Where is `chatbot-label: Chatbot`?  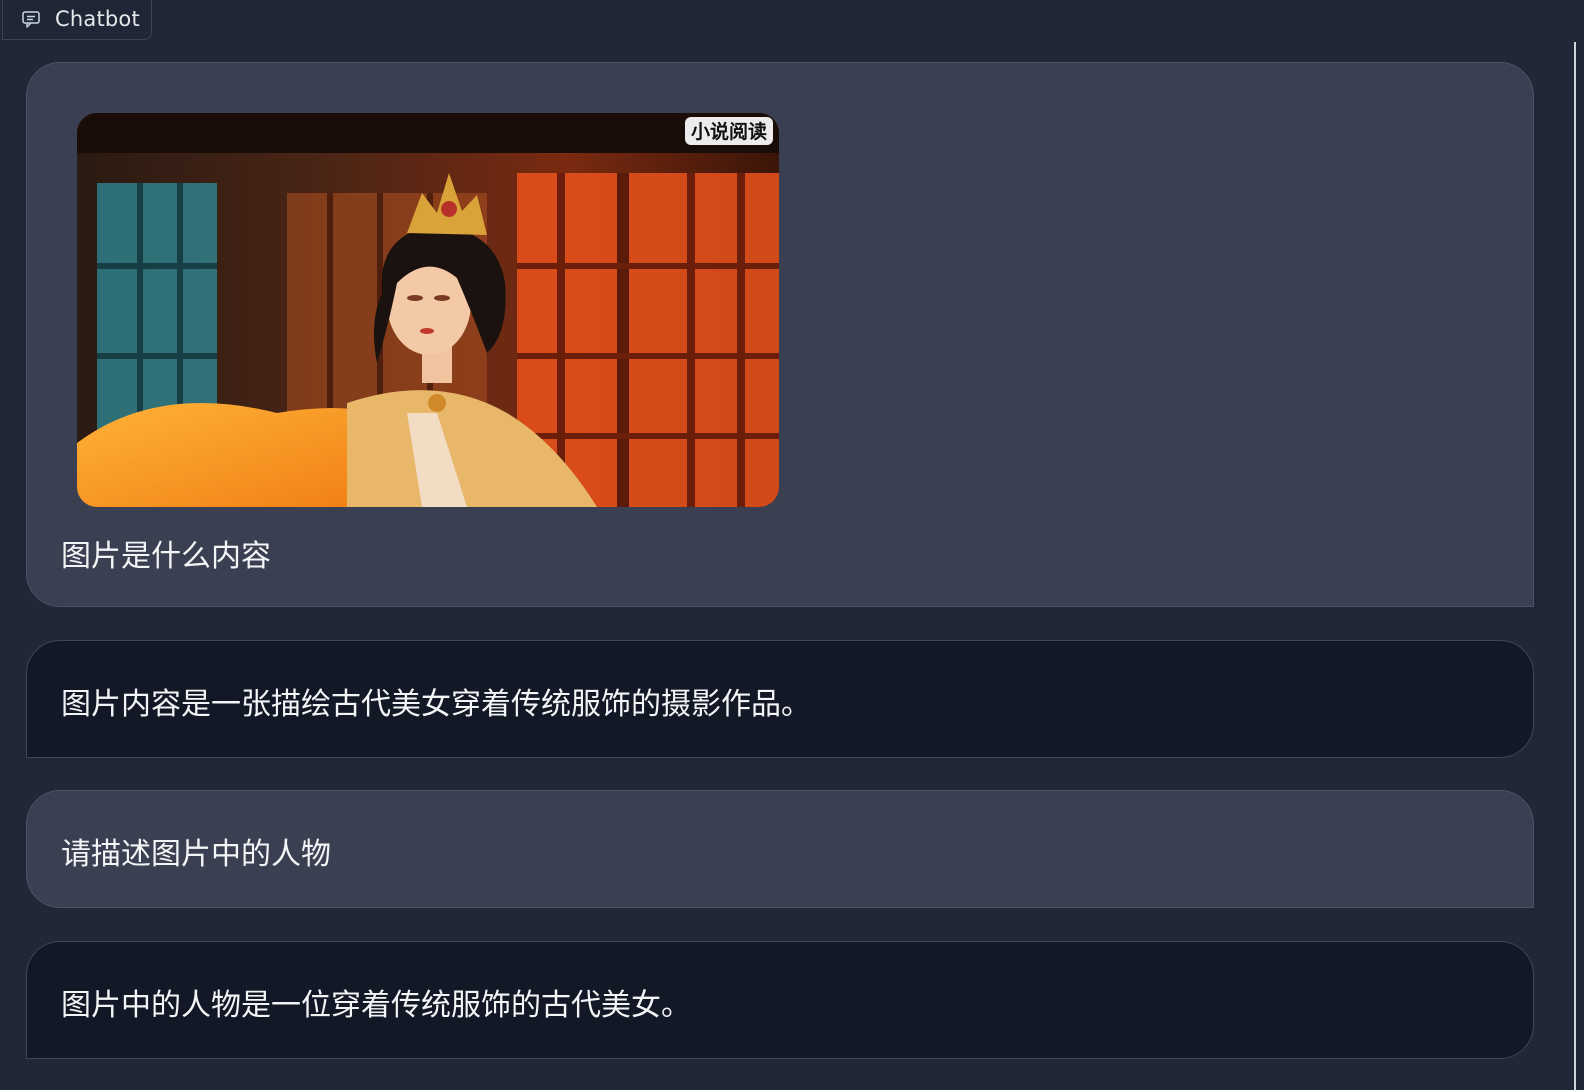
chatbot-label: Chatbot is located at coordinates (77, 20).